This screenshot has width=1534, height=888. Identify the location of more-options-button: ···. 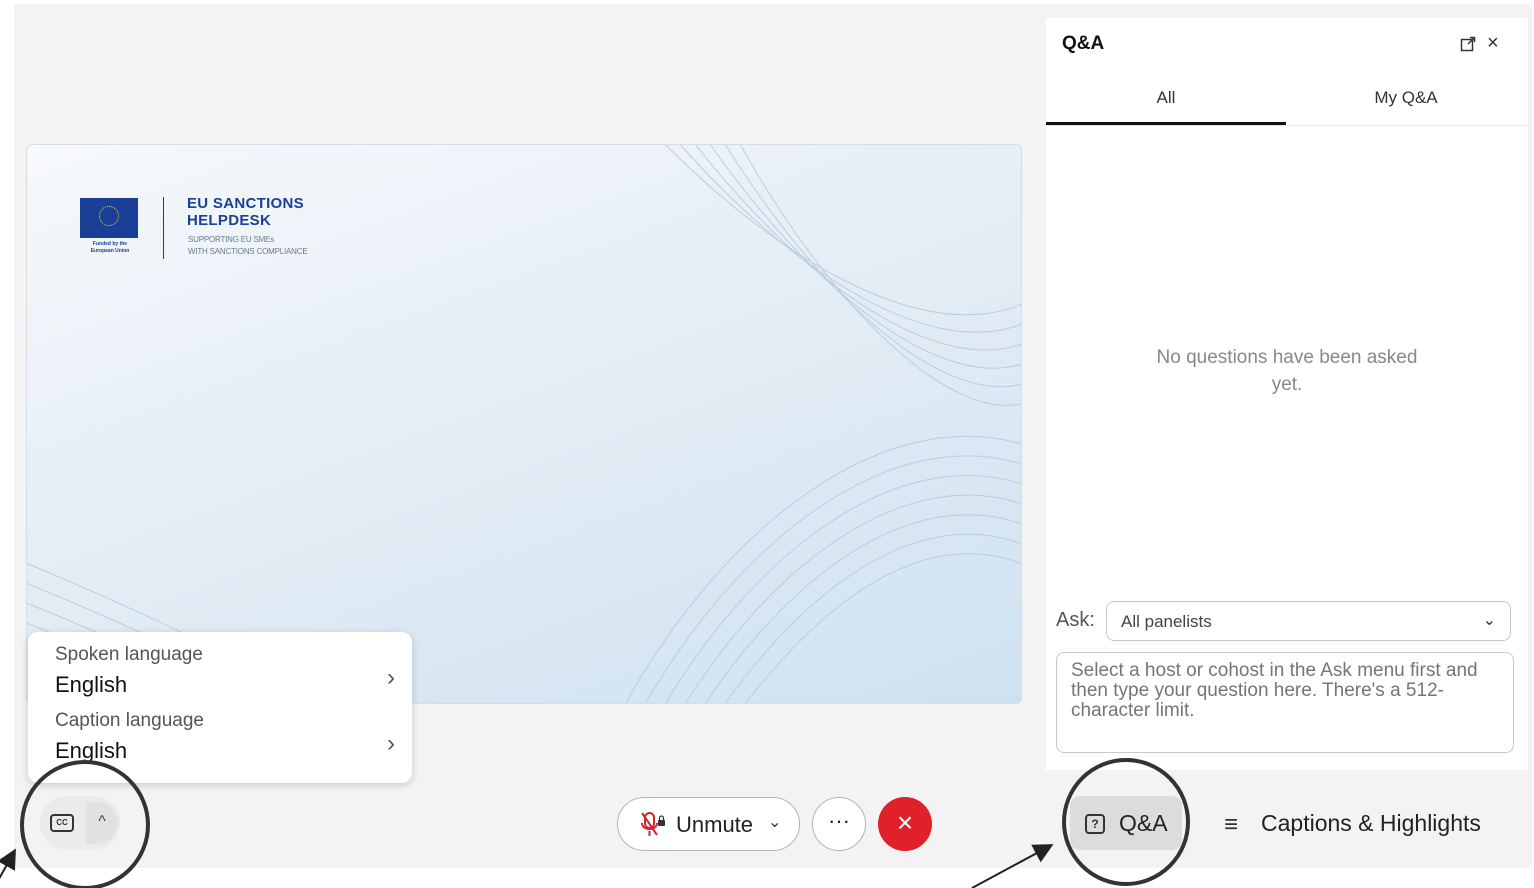
(839, 824).